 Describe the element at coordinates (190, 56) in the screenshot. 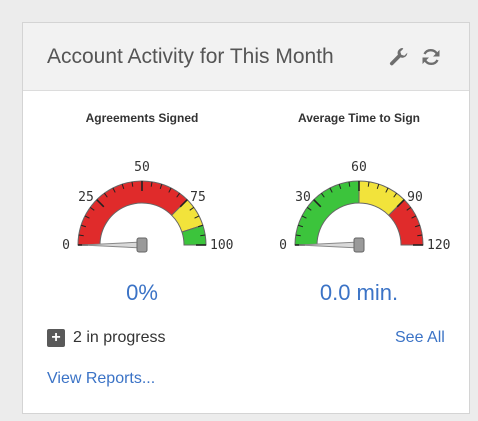

I see `panel-title: Account Activity for This Month` at that location.